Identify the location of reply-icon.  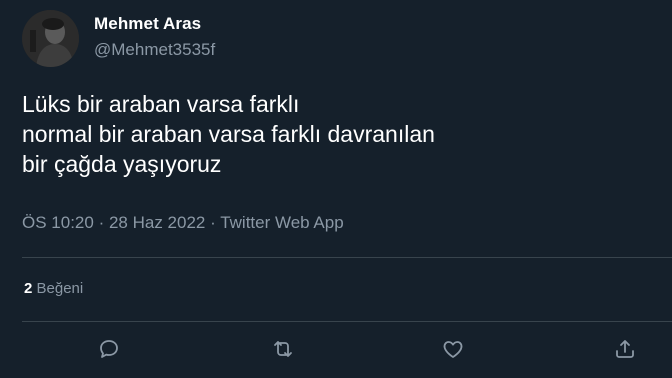
(109, 349).